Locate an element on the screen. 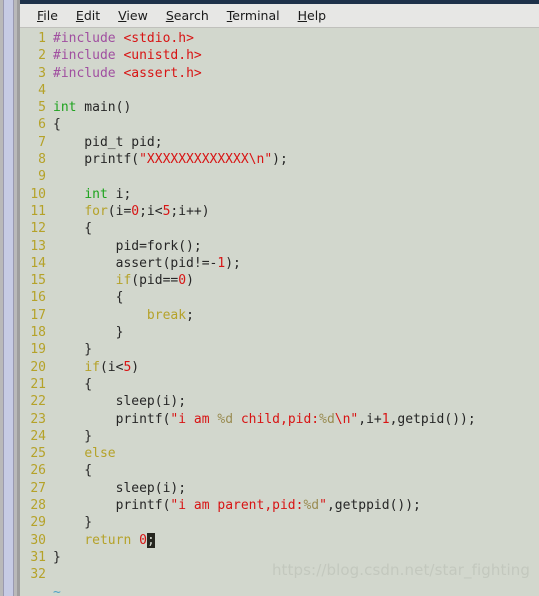 This screenshot has width=539, height=596. vertical-scrollbar is located at coordinates (8, 298).